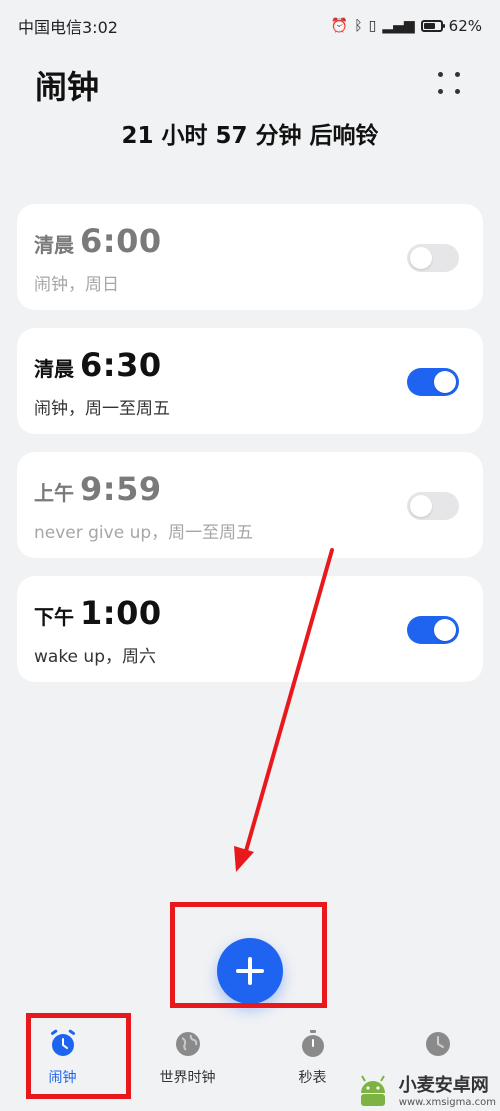 This screenshot has height=1111, width=500. Describe the element at coordinates (339, 26) in the screenshot. I see `alarm-status-icon: ⏰` at that location.